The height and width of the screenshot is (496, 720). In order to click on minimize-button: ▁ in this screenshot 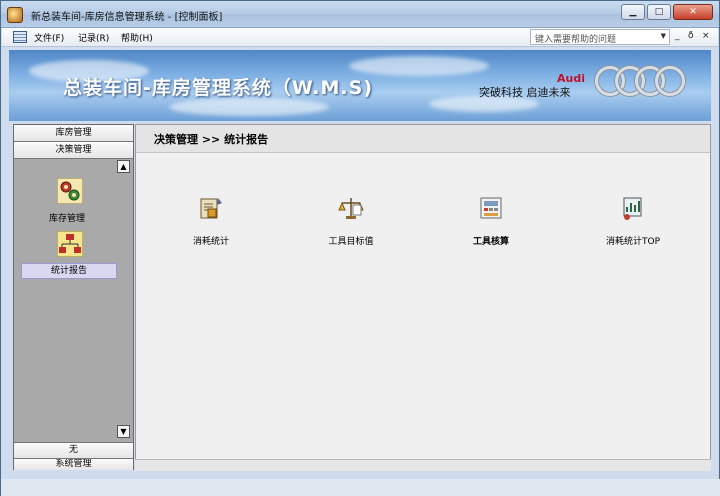, I will do `click(633, 12)`.